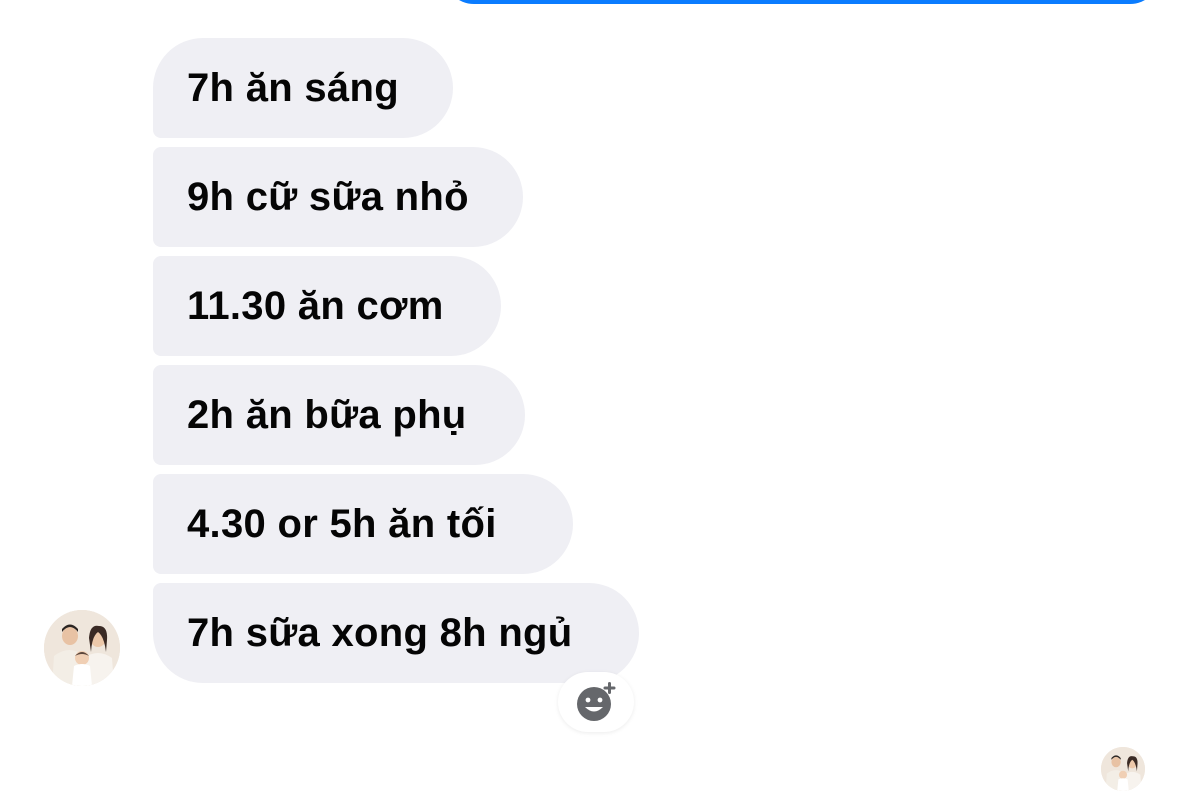 The image size is (1200, 794). I want to click on received-message-bubble: 11.30 ăn cơm, so click(327, 306).